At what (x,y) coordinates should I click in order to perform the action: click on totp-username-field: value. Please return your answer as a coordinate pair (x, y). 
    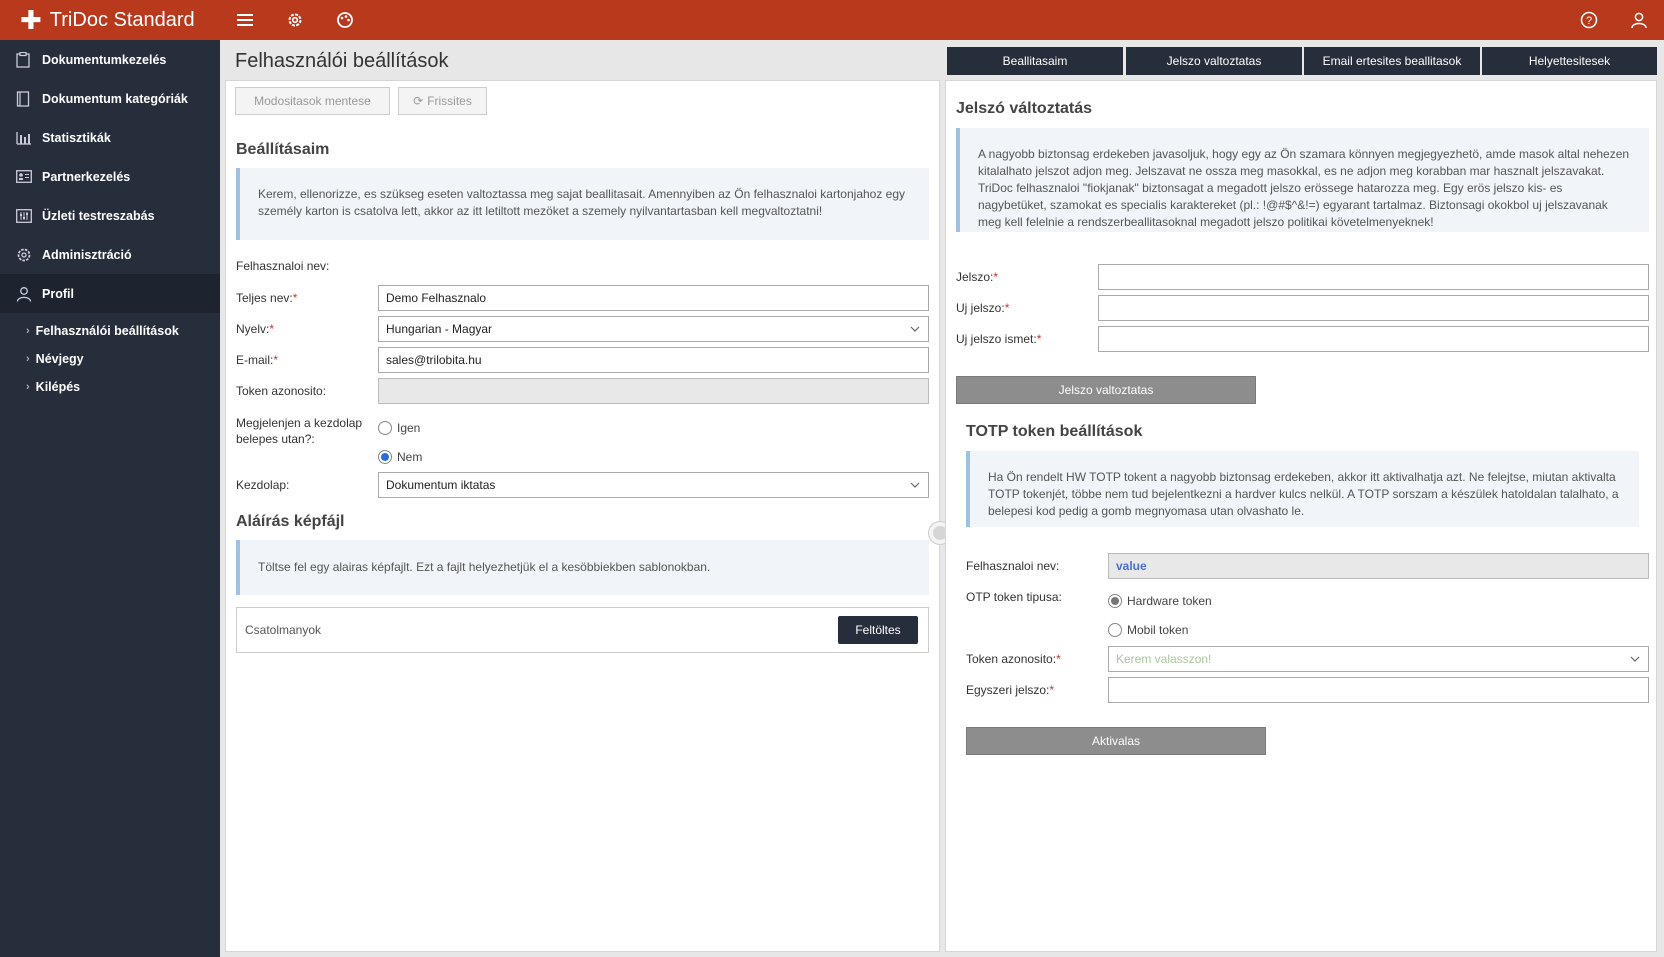
    Looking at the image, I should click on (1378, 566).